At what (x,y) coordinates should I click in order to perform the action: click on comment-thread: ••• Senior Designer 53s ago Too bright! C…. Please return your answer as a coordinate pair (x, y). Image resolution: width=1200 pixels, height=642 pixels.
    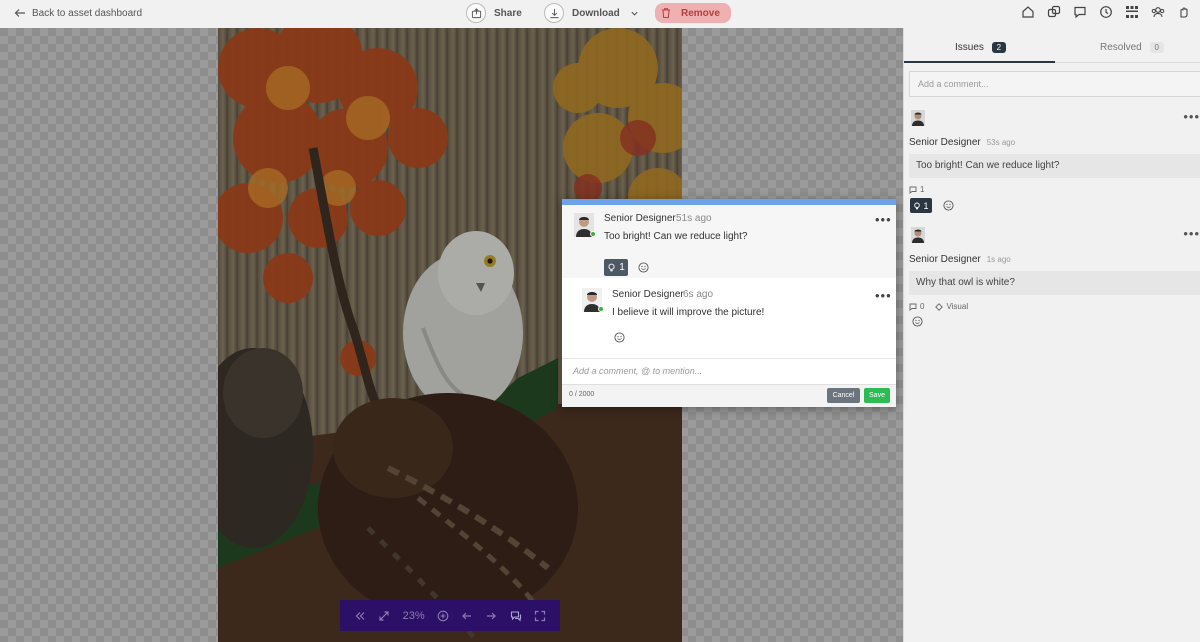
    Looking at the image, I should click on (1054, 162).